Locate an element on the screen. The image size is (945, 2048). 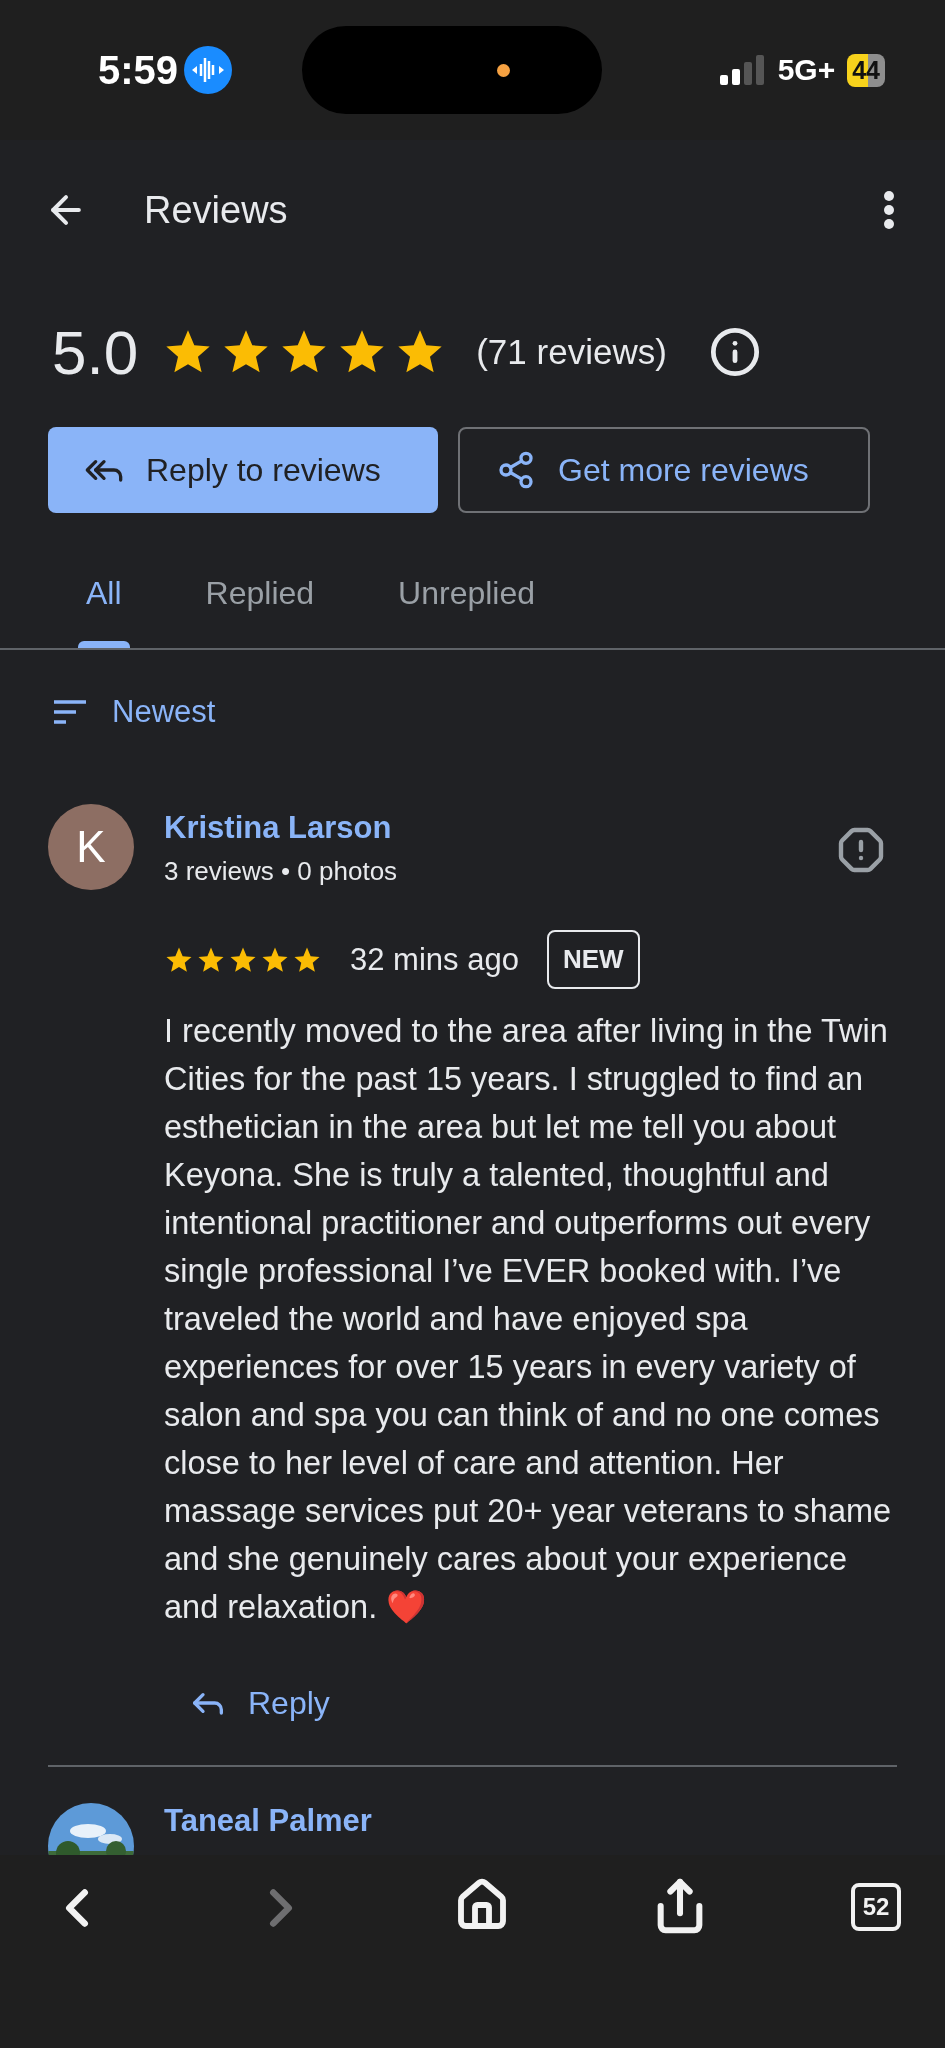
sort-button: Newest is located at coordinates (134, 712).